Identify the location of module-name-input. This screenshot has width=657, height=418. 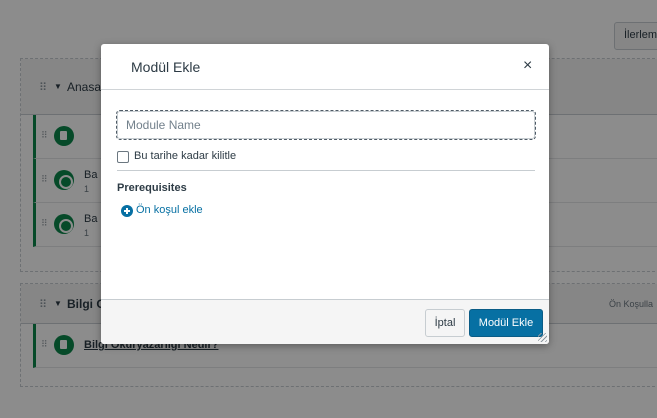
(326, 125).